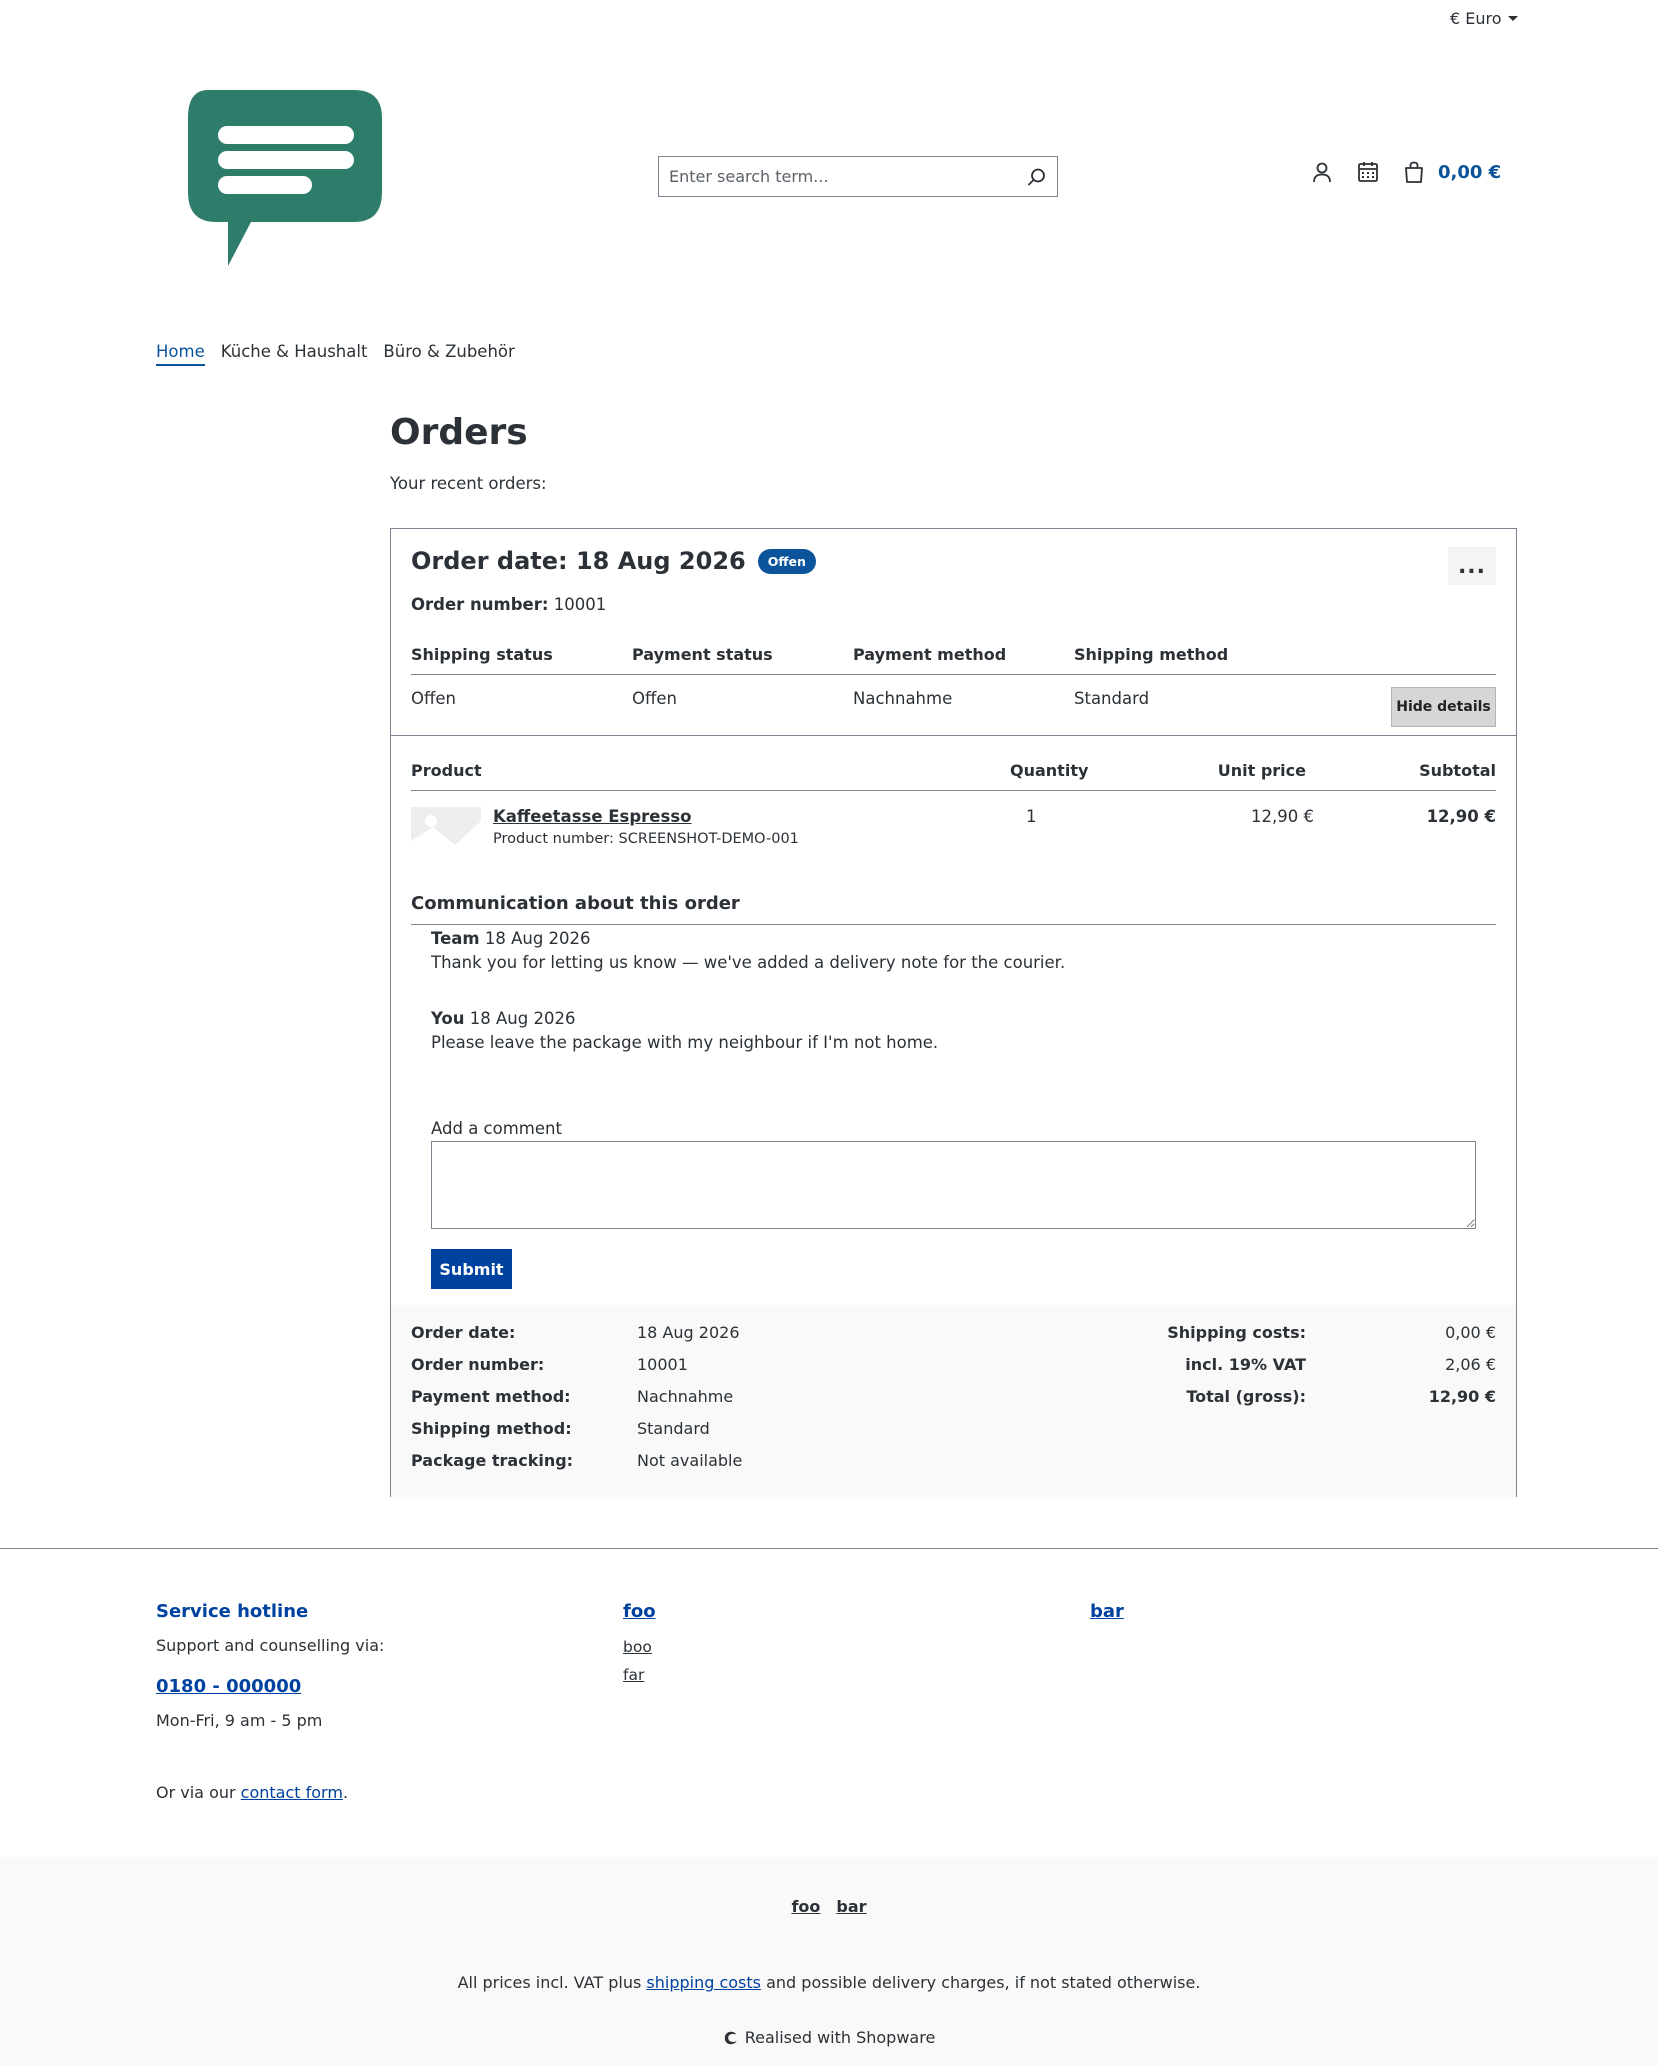 The image size is (1658, 2066). I want to click on summary-label: Package tracking:, so click(492, 1460).